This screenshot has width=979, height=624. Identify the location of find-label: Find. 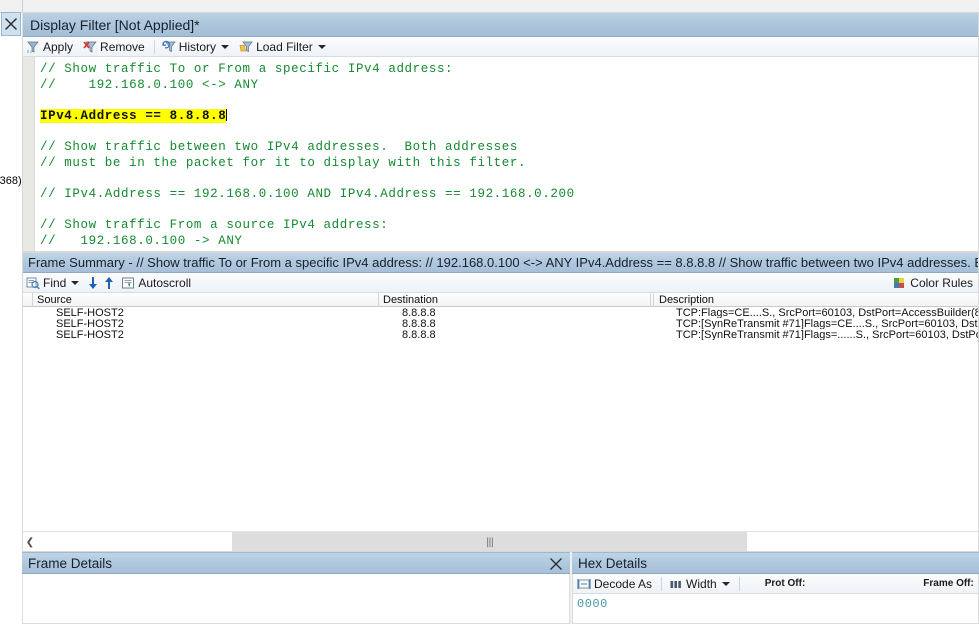
(55, 282).